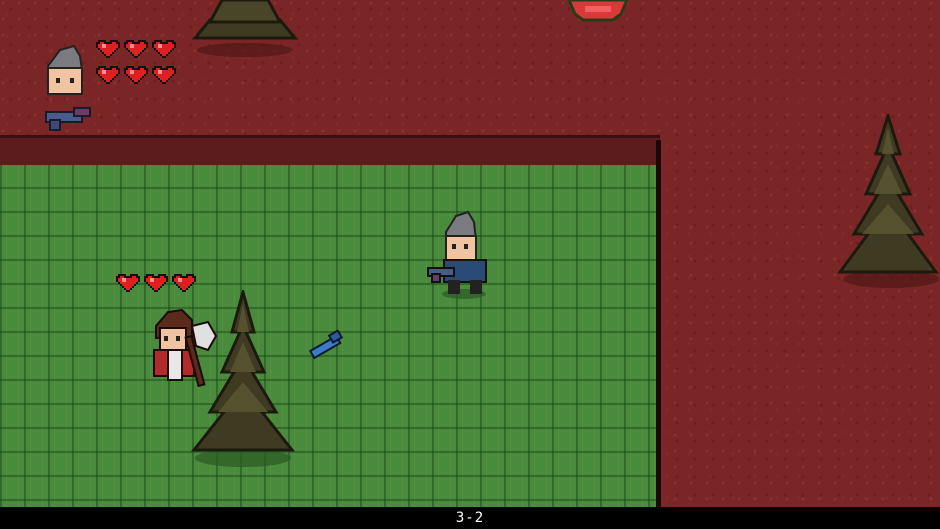  Describe the element at coordinates (68, 119) in the screenshot. I see `blaster-icon` at that location.